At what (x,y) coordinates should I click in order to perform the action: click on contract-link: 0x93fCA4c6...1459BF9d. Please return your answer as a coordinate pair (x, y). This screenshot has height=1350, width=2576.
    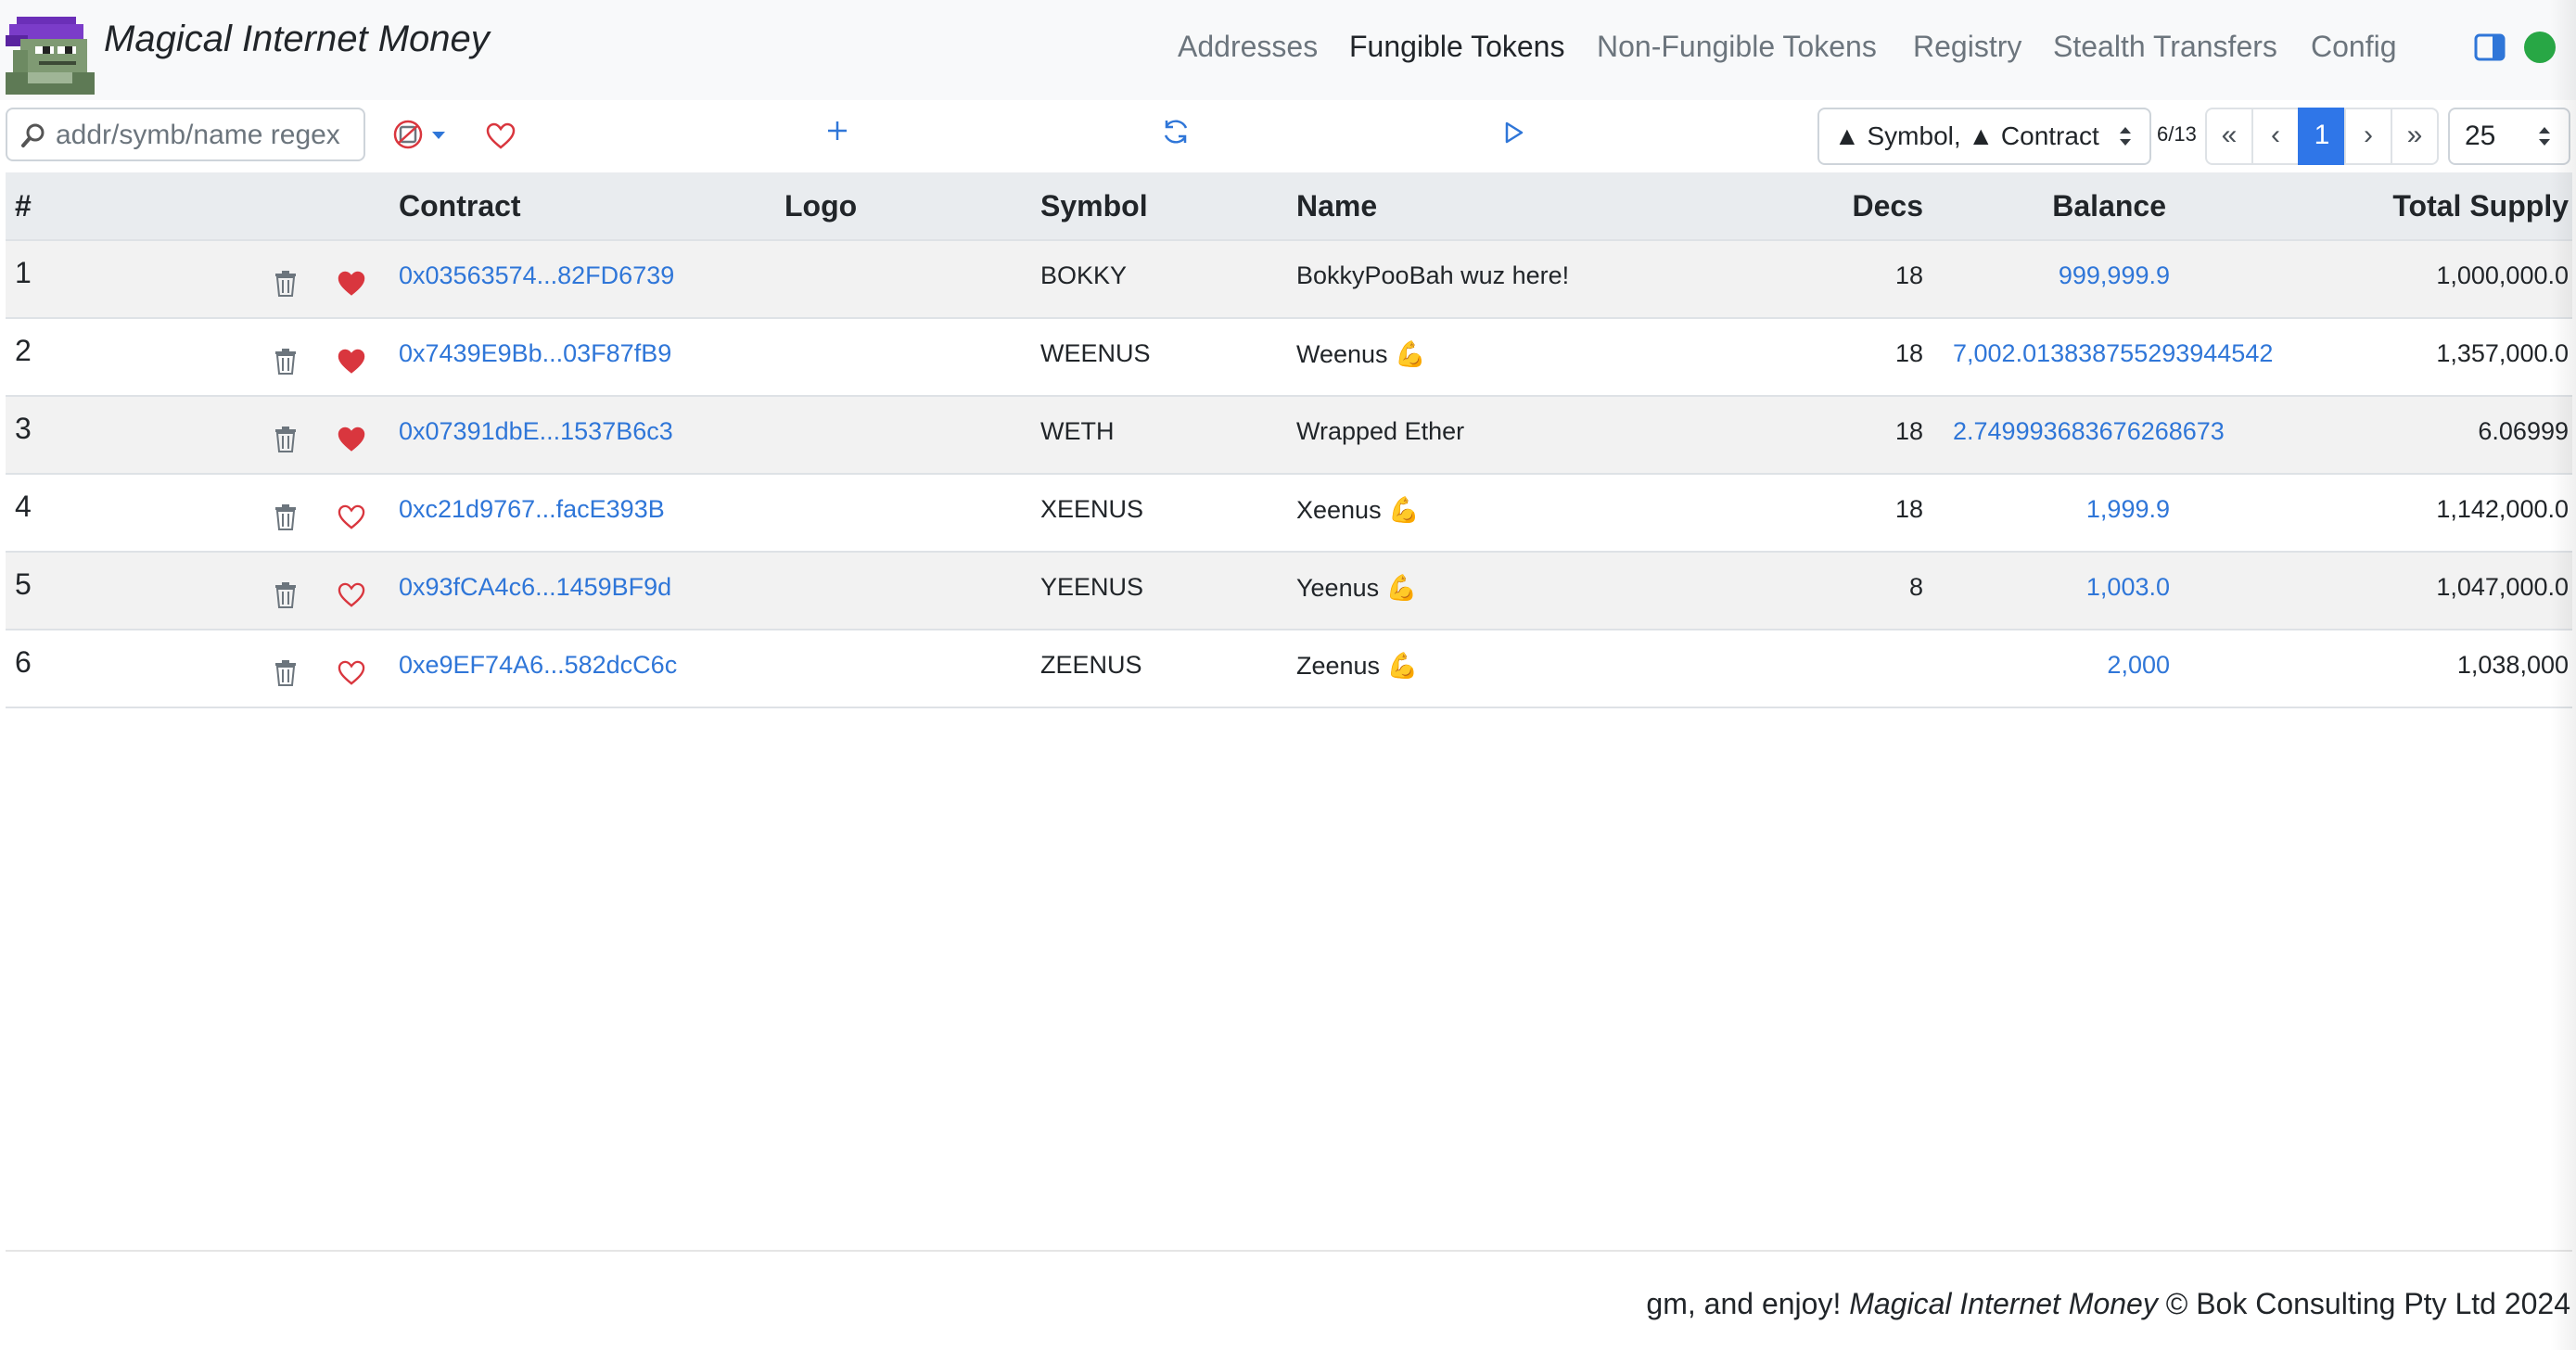
    Looking at the image, I should click on (535, 587).